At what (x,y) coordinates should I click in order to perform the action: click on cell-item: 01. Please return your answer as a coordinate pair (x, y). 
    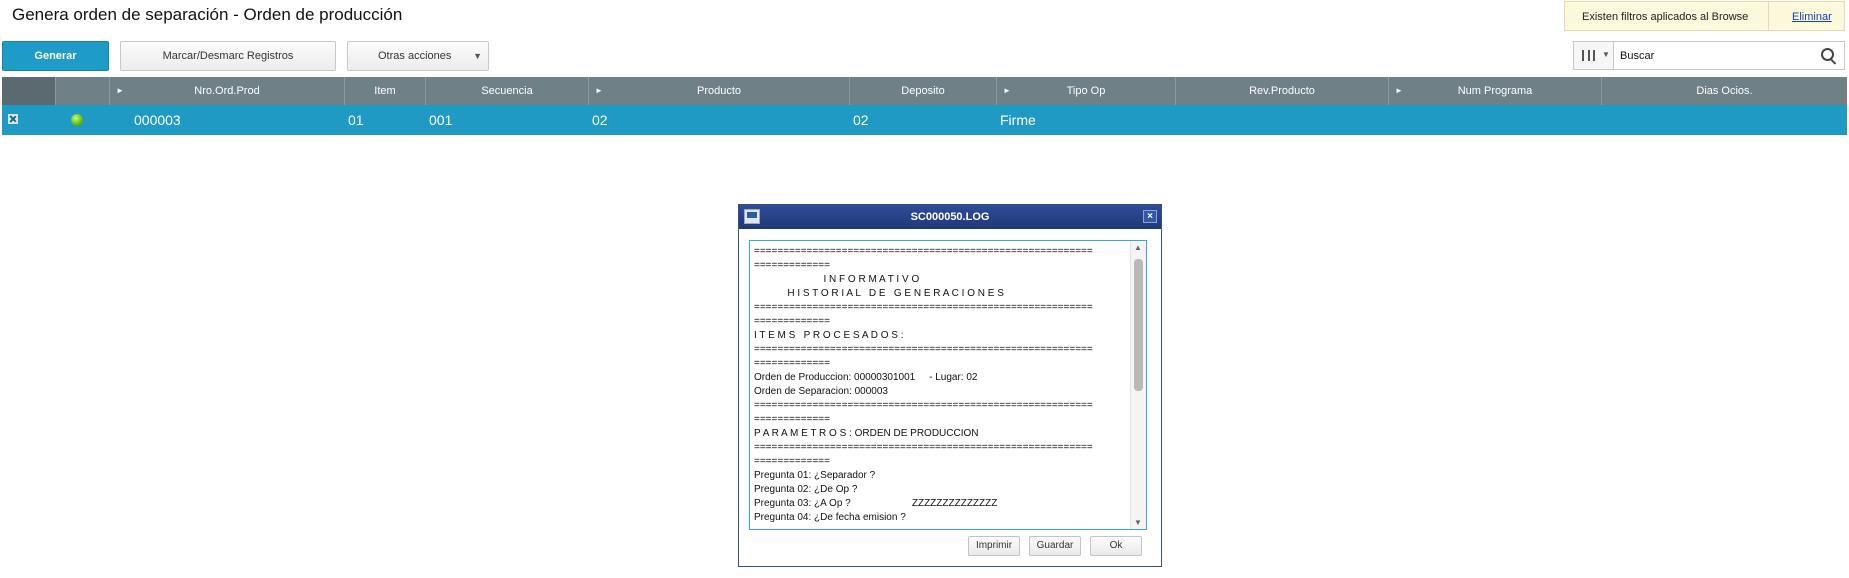
    Looking at the image, I should click on (356, 120).